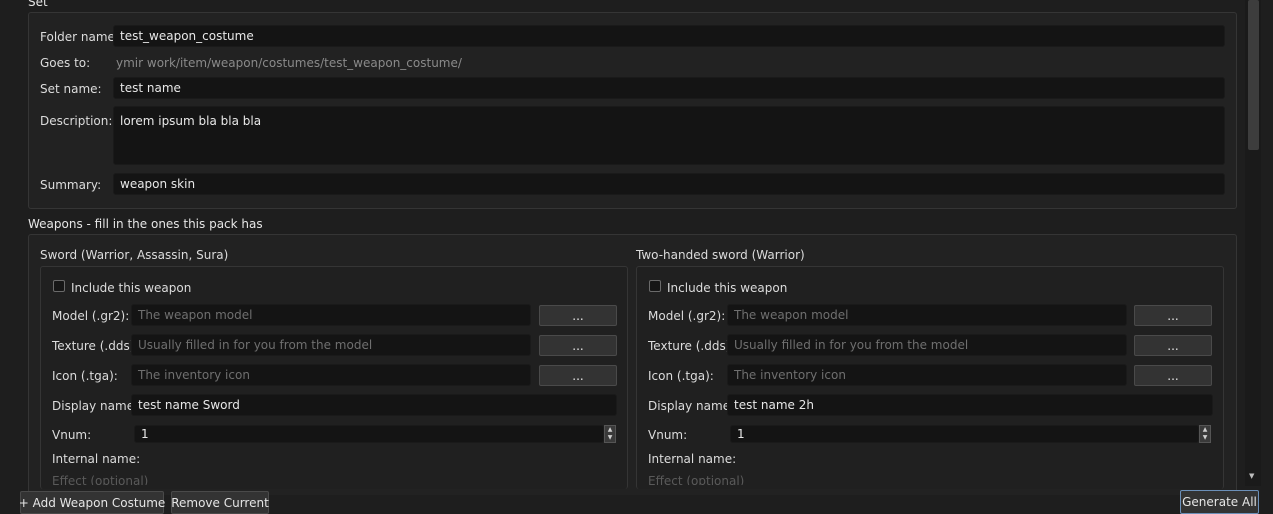 The image size is (1273, 514). Describe the element at coordinates (76, 121) in the screenshot. I see `description-label: Description:` at that location.